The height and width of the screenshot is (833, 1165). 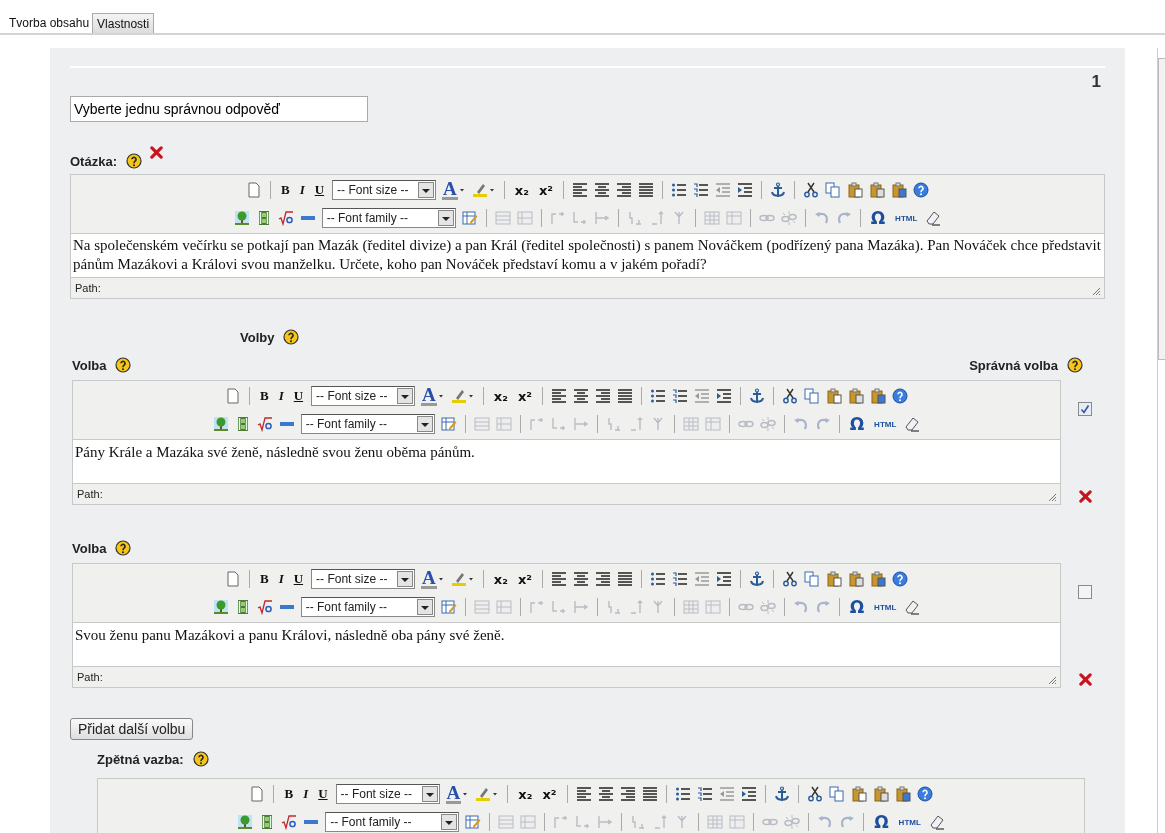 I want to click on new-document-icon, so click(x=257, y=794).